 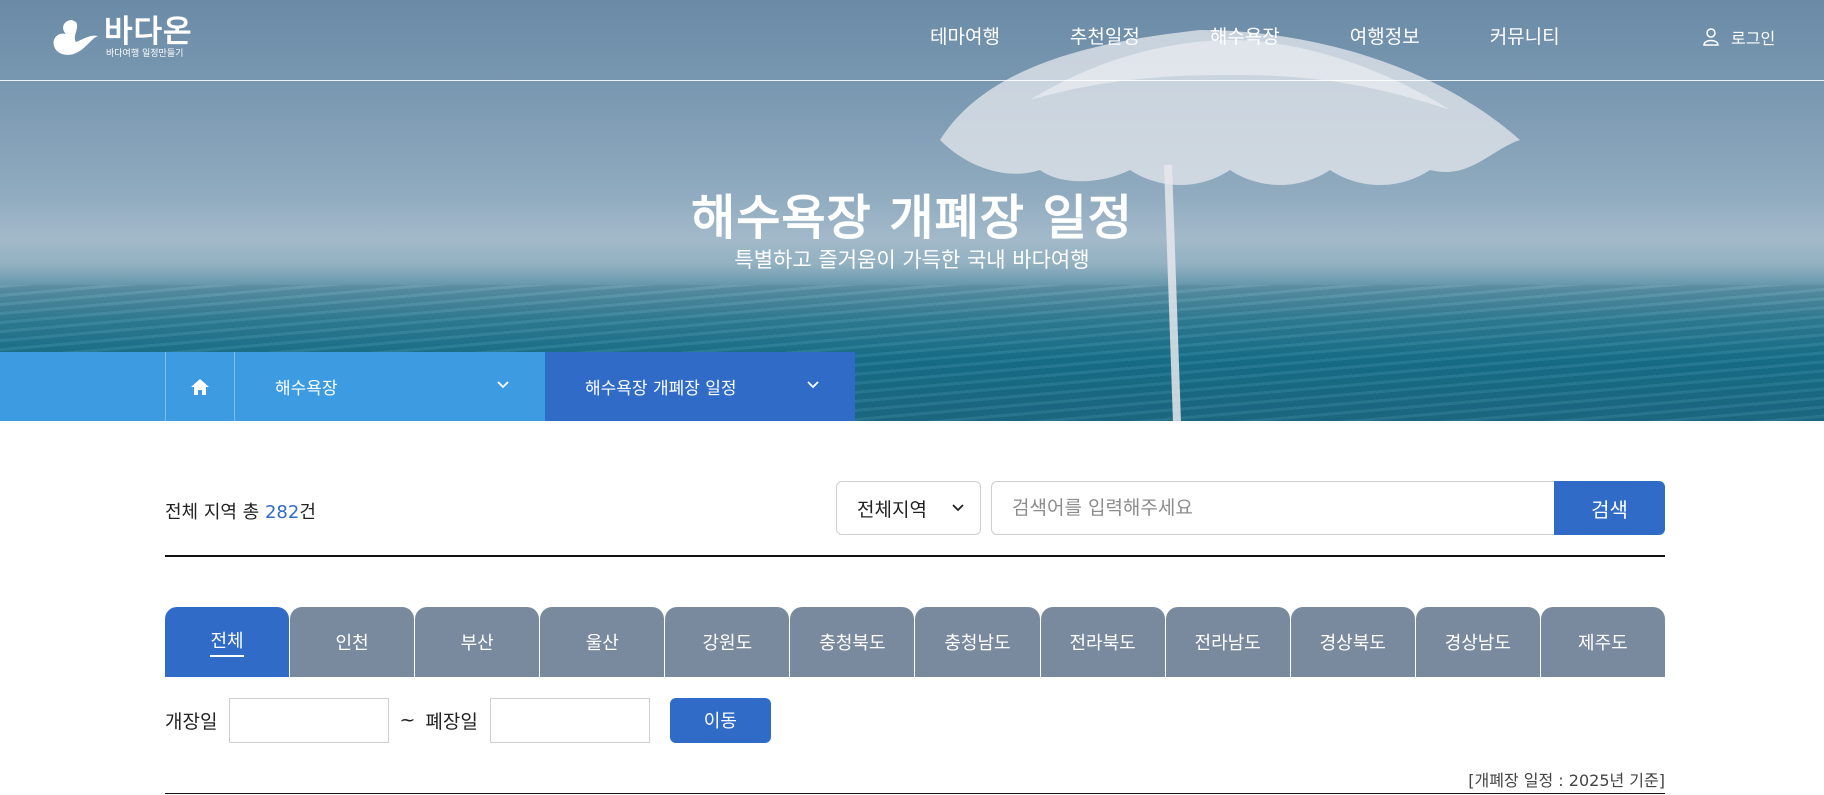 What do you see at coordinates (915, 556) in the screenshot?
I see `section-divider` at bounding box center [915, 556].